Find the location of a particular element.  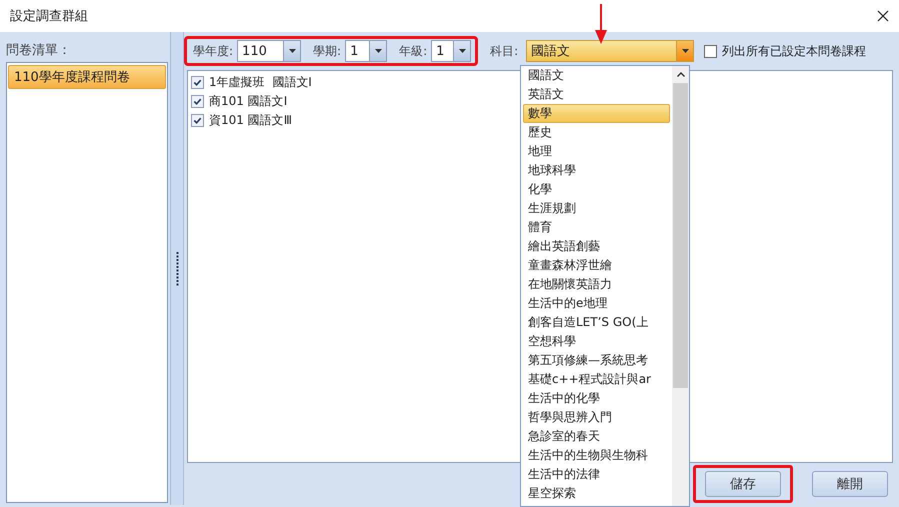

dropdown-option: 國語文 is located at coordinates (596, 75).